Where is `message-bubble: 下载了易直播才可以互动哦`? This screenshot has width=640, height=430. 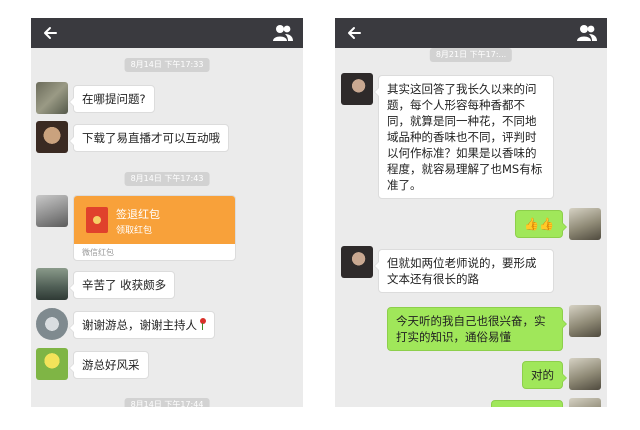 message-bubble: 下载了易直播才可以互动哦 is located at coordinates (149, 138).